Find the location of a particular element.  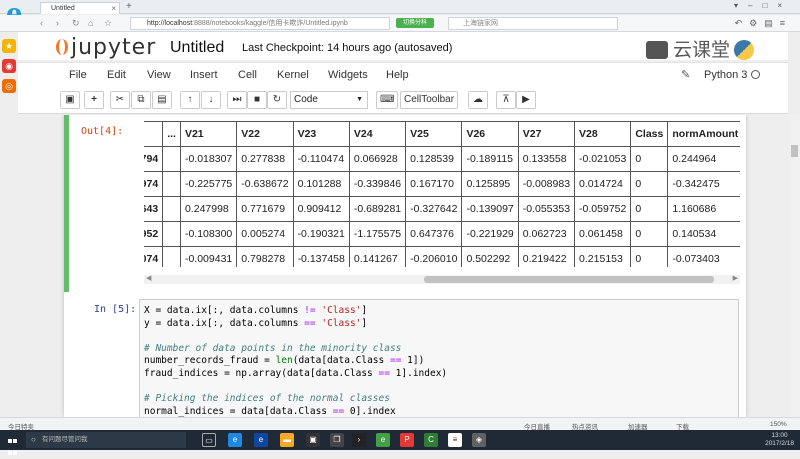

menu-view: View is located at coordinates (159, 75).